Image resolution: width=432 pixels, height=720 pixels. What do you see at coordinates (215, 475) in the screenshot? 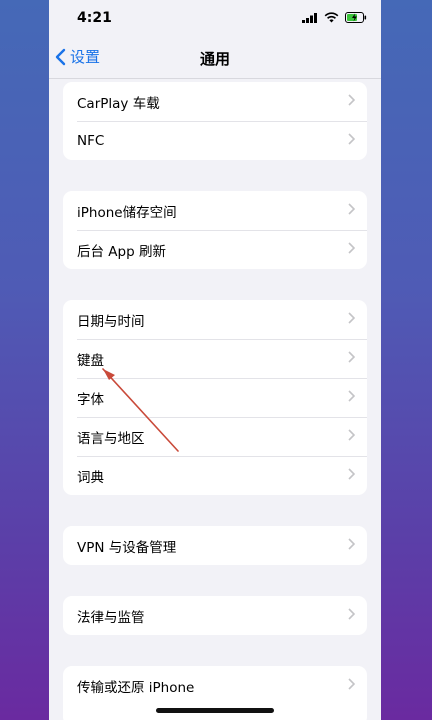
I see `row-dictionary: 词典` at bounding box center [215, 475].